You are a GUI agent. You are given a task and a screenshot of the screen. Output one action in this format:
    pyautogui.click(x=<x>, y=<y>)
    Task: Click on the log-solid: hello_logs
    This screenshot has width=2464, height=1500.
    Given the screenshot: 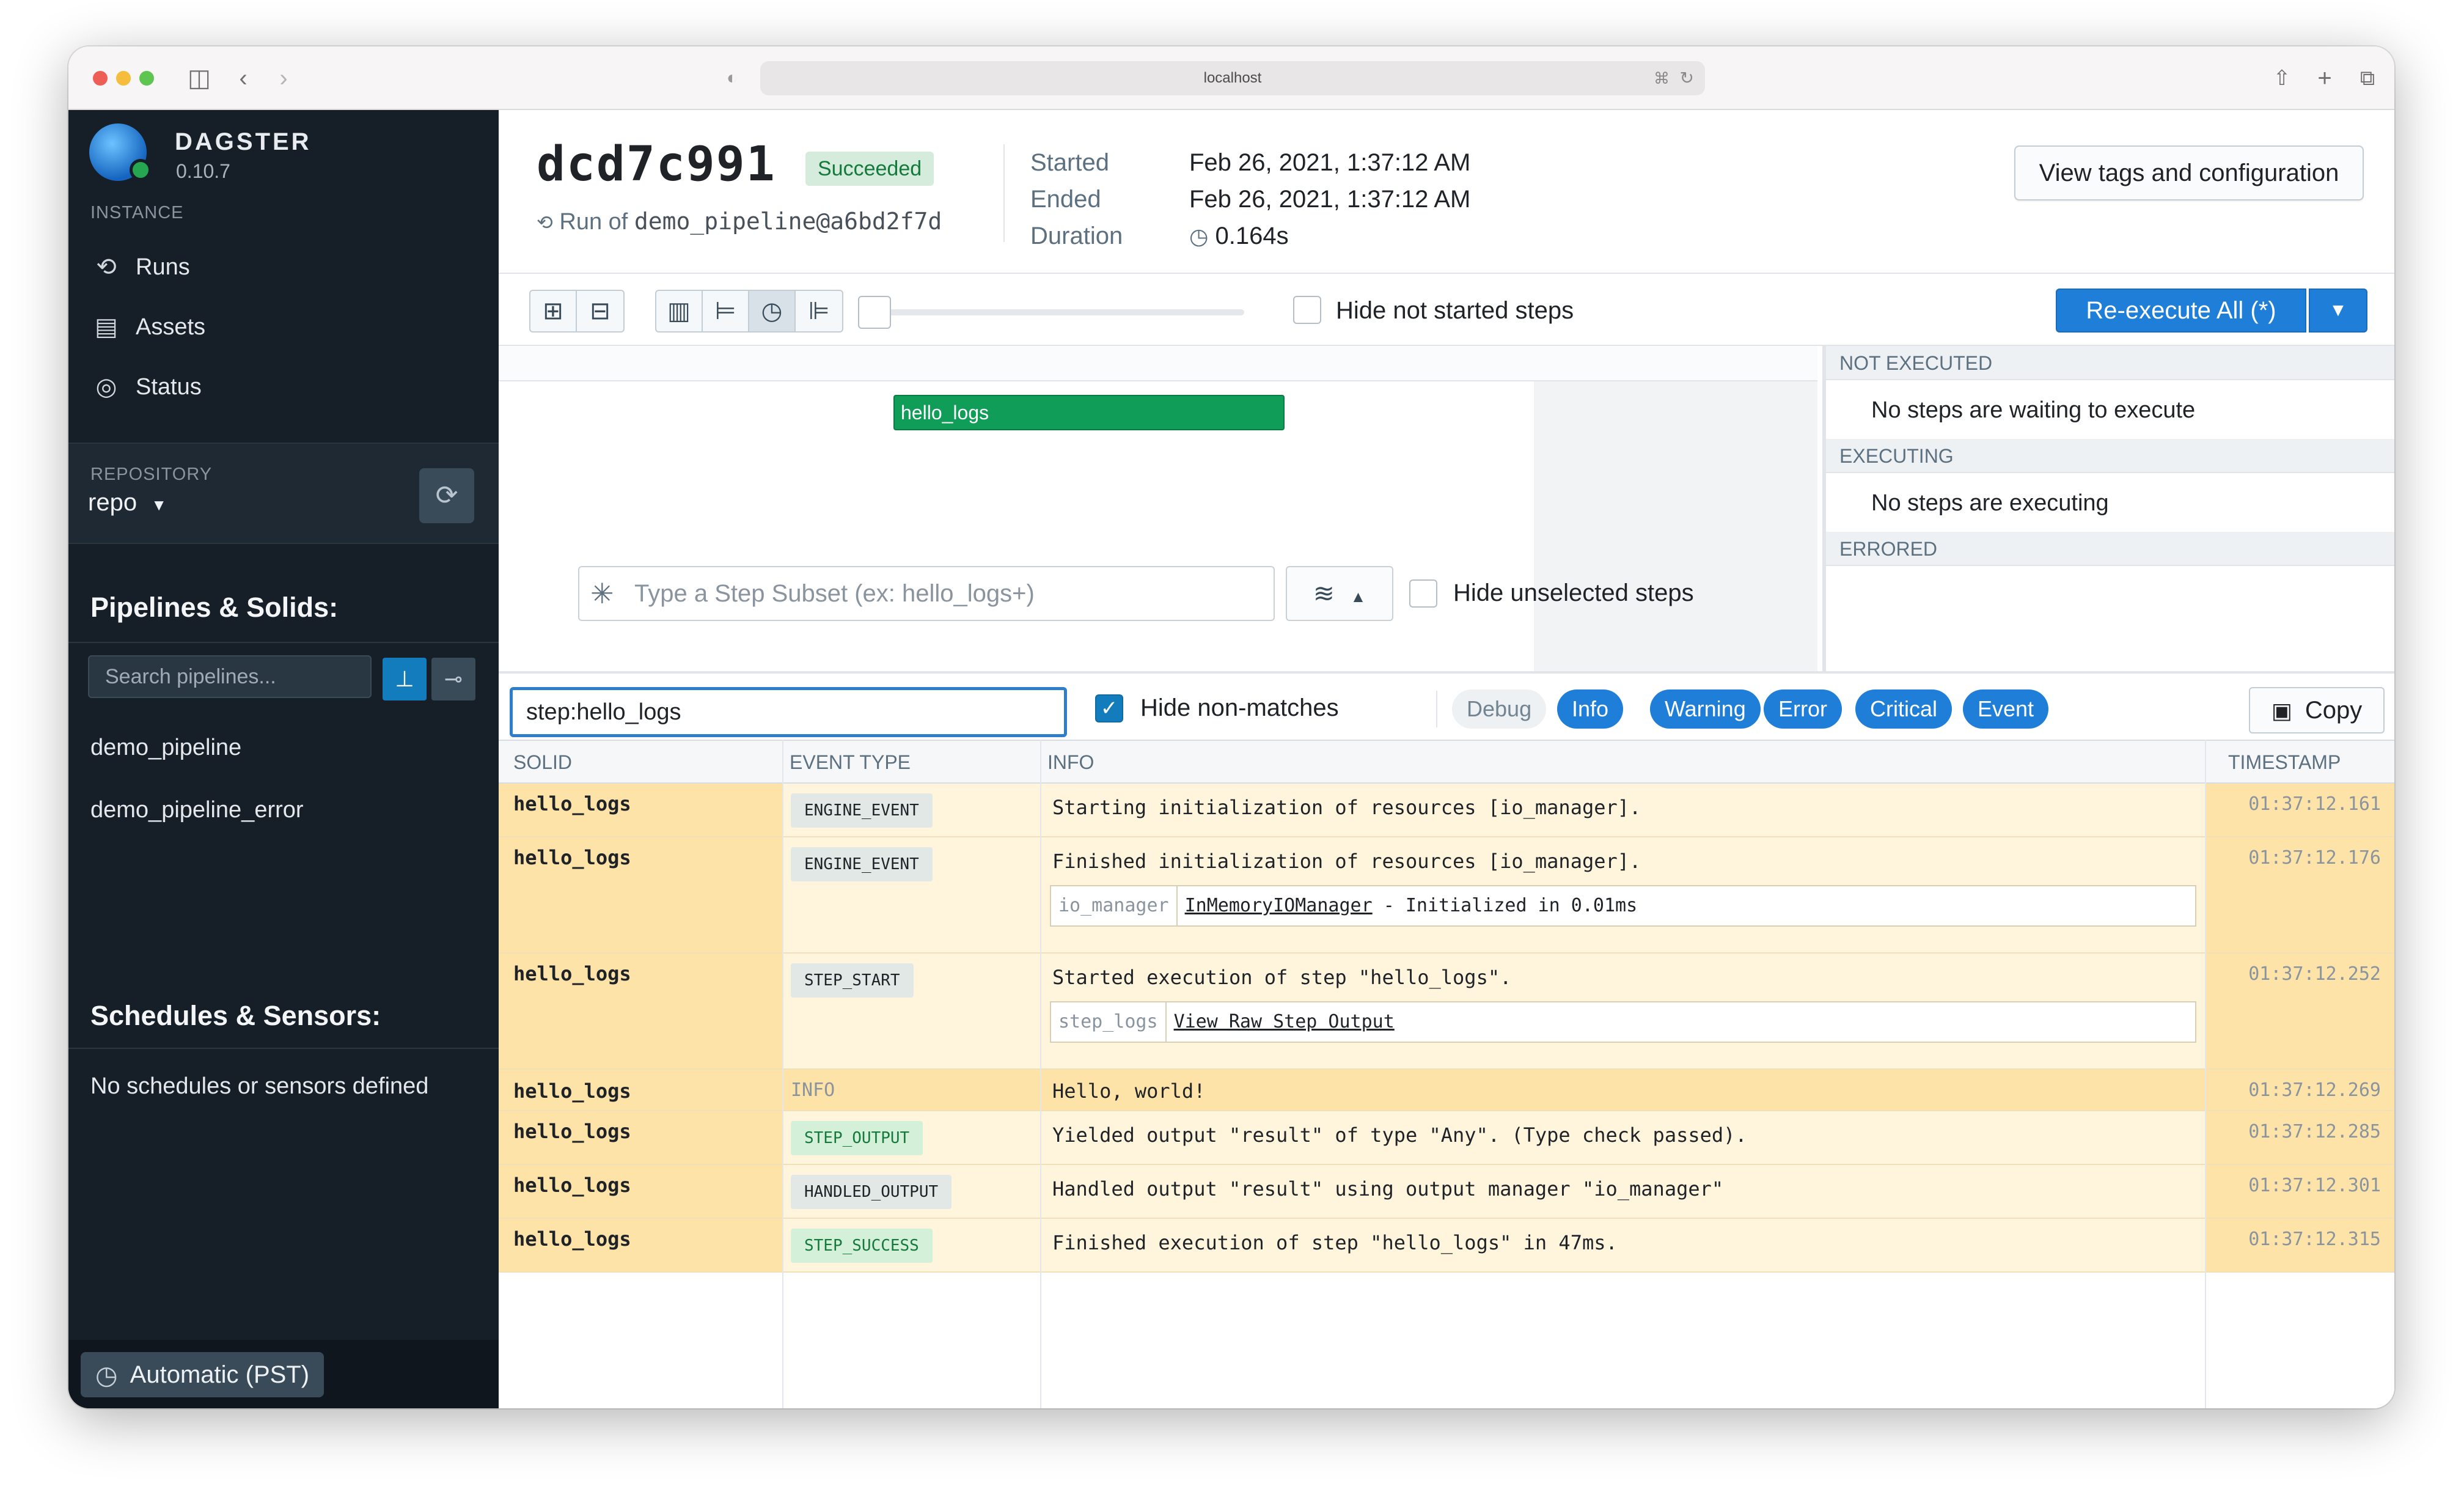 What is the action you would take?
    pyautogui.click(x=641, y=1137)
    